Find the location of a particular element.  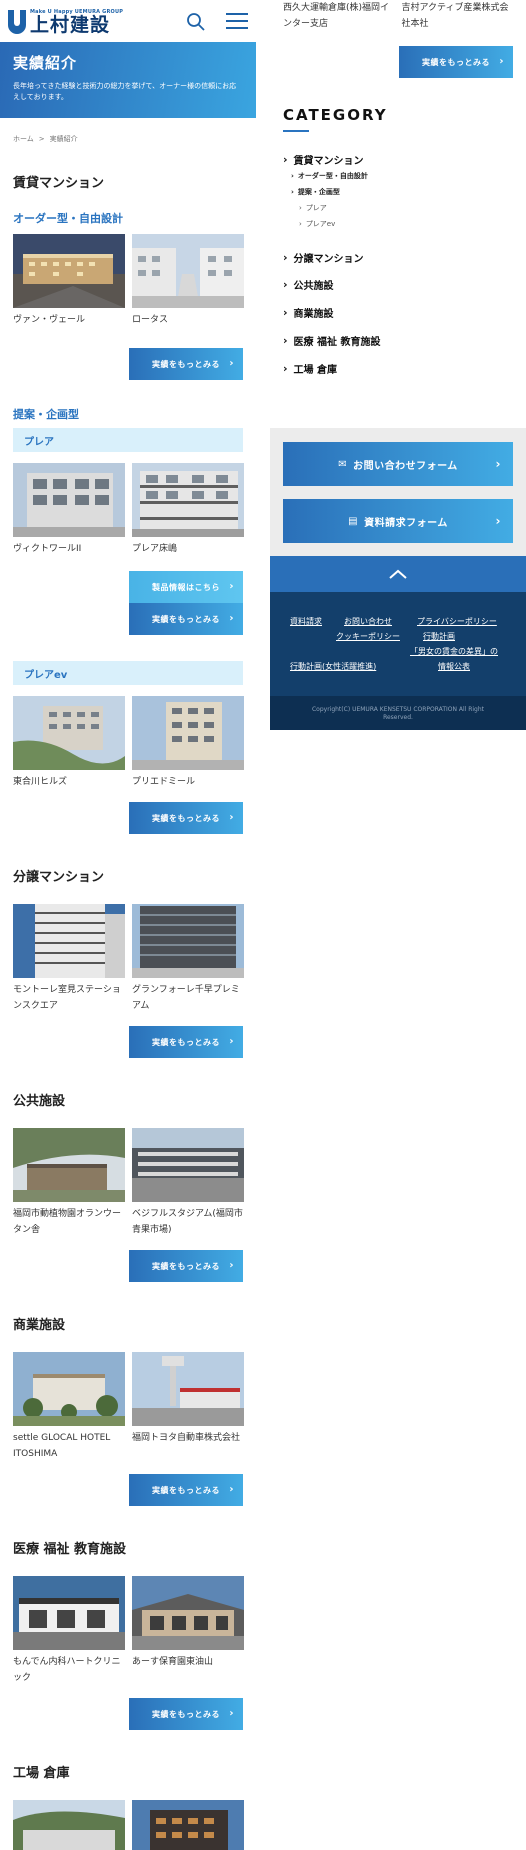

category-item-plan: › 提案・企画型 is located at coordinates (398, 192).